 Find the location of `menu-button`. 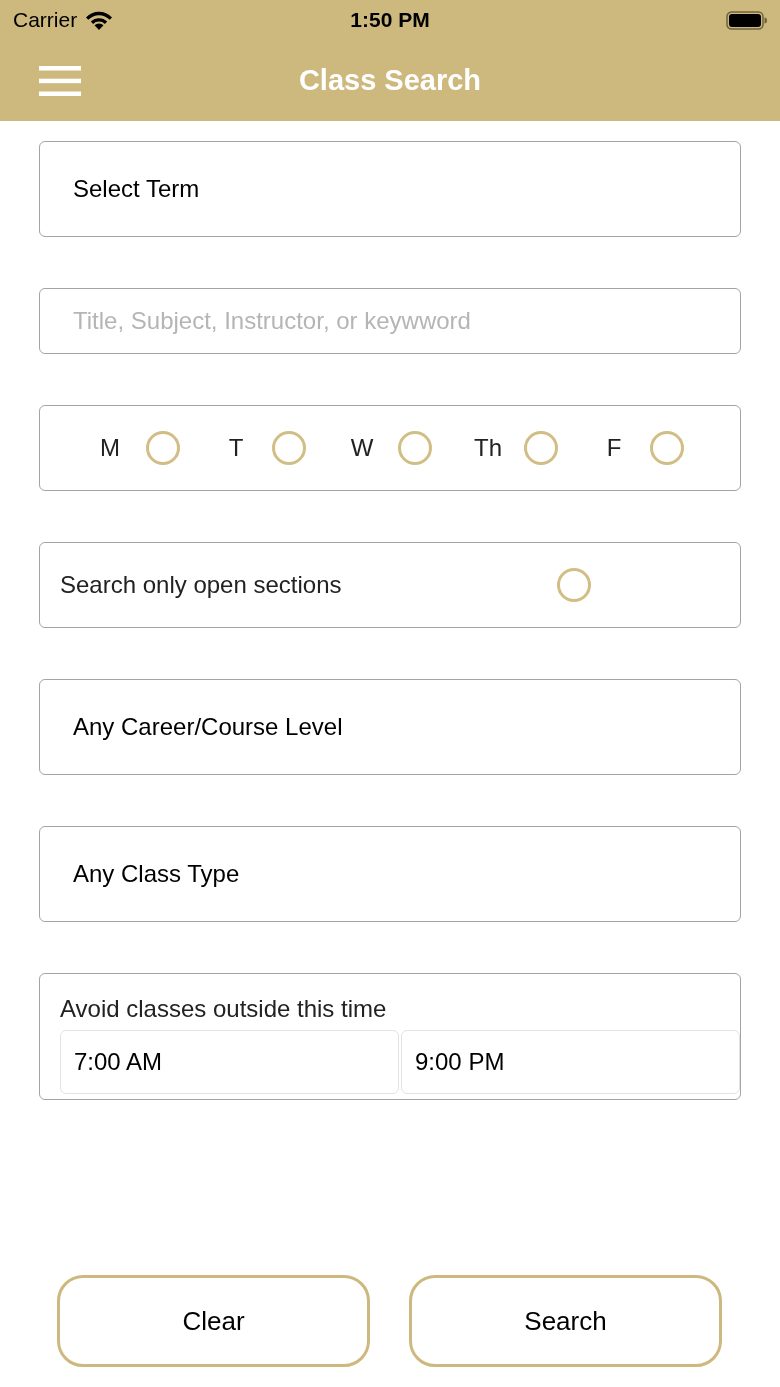

menu-button is located at coordinates (60, 80).